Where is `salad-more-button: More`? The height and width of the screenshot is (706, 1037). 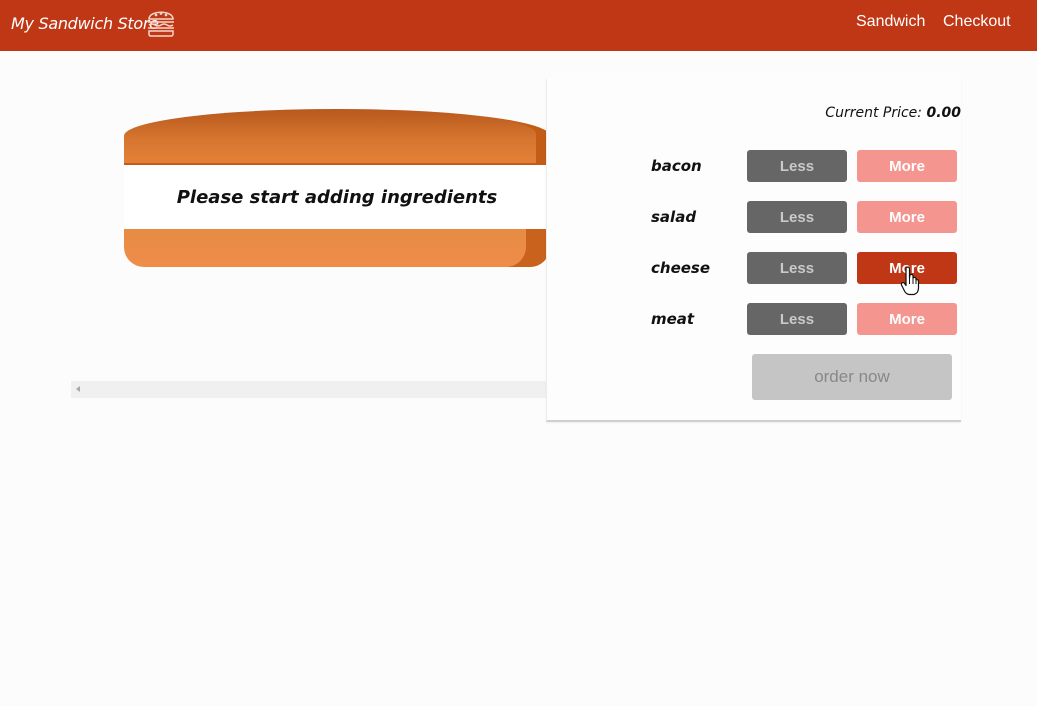 salad-more-button: More is located at coordinates (907, 217).